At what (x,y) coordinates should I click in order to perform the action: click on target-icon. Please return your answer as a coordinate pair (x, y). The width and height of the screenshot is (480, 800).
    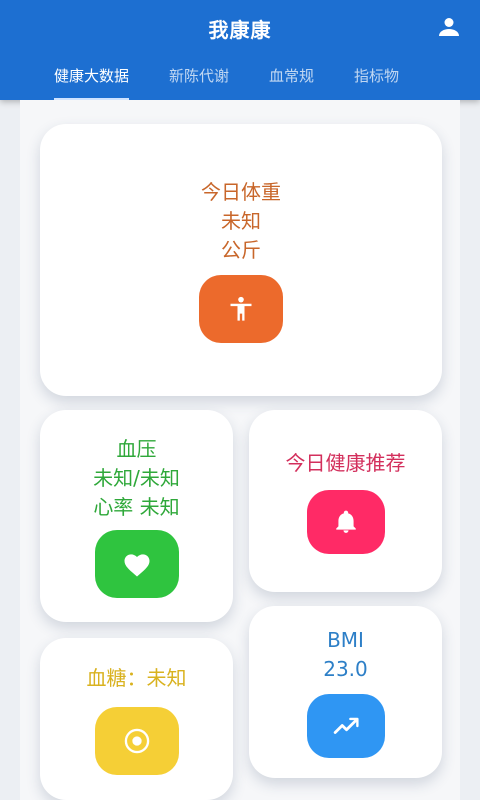
    Looking at the image, I should click on (136, 740).